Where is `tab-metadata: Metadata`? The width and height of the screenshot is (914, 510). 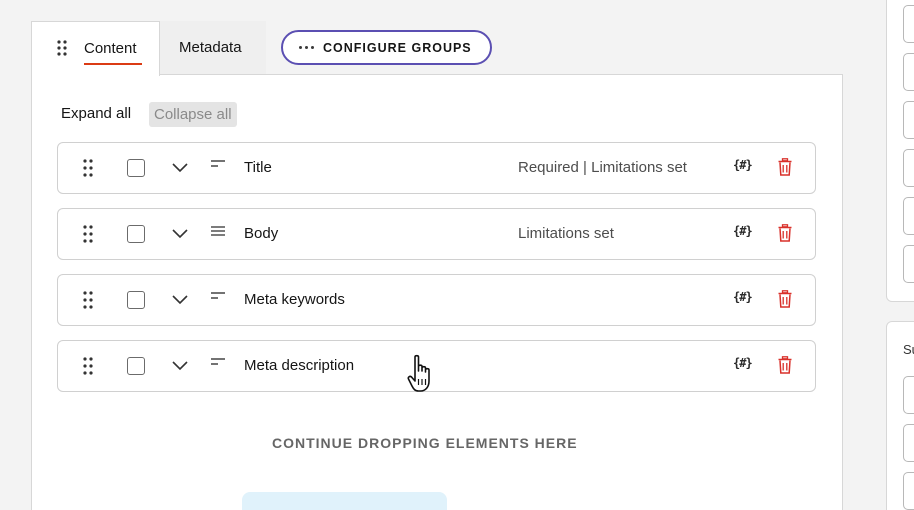 tab-metadata: Metadata is located at coordinates (213, 47).